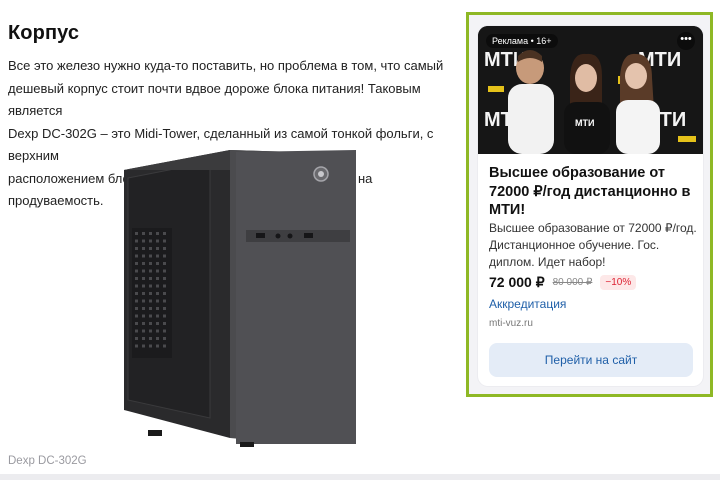 The image size is (720, 480). Describe the element at coordinates (360, 477) in the screenshot. I see `bottom-divider` at that location.